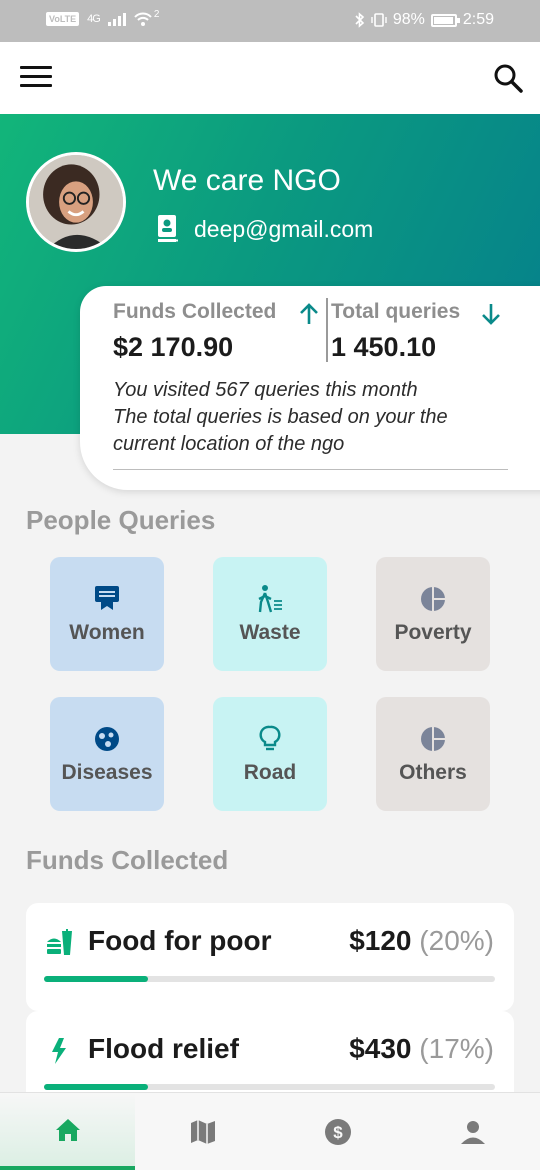 The image size is (540, 1170). I want to click on query-tile-road: Road, so click(270, 754).